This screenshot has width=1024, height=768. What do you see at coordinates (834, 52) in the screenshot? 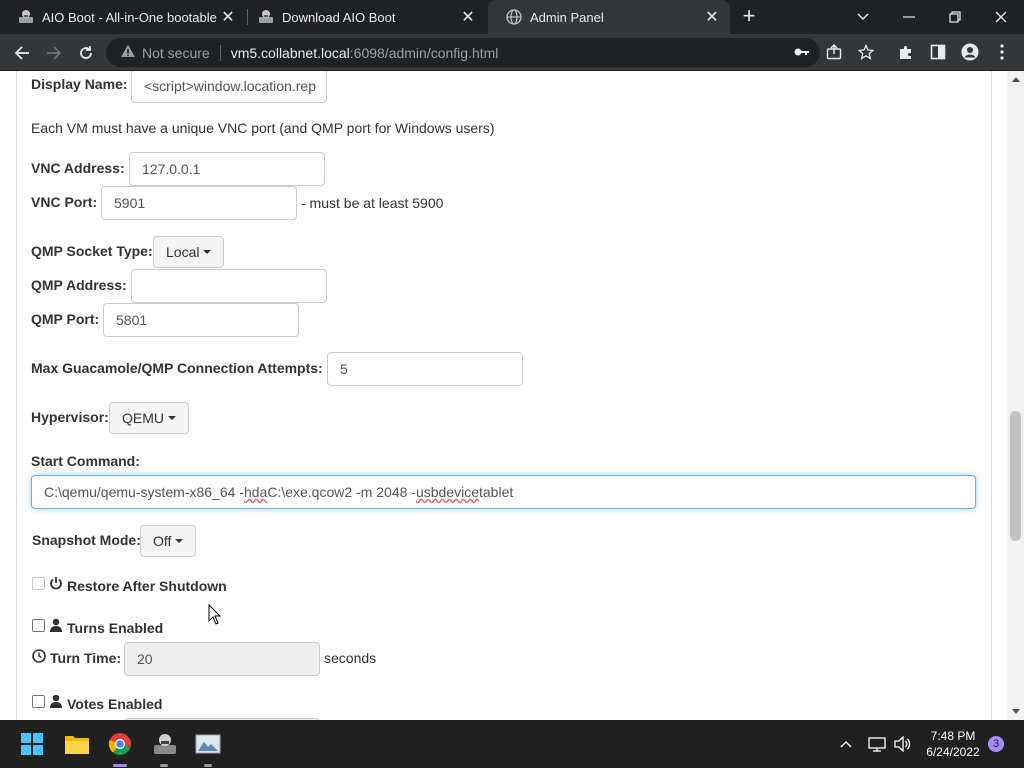
I see `share-icon` at bounding box center [834, 52].